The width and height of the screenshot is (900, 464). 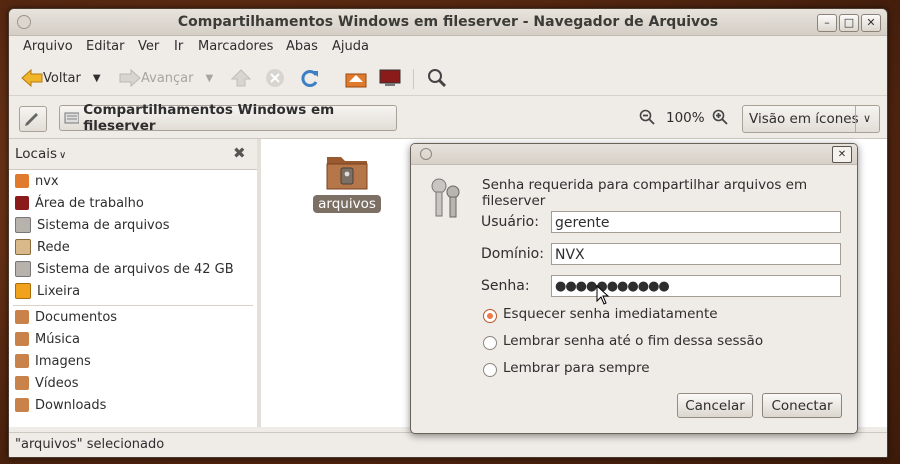 What do you see at coordinates (448, 444) in the screenshot?
I see `statusbar: "arquivos" selecionado` at bounding box center [448, 444].